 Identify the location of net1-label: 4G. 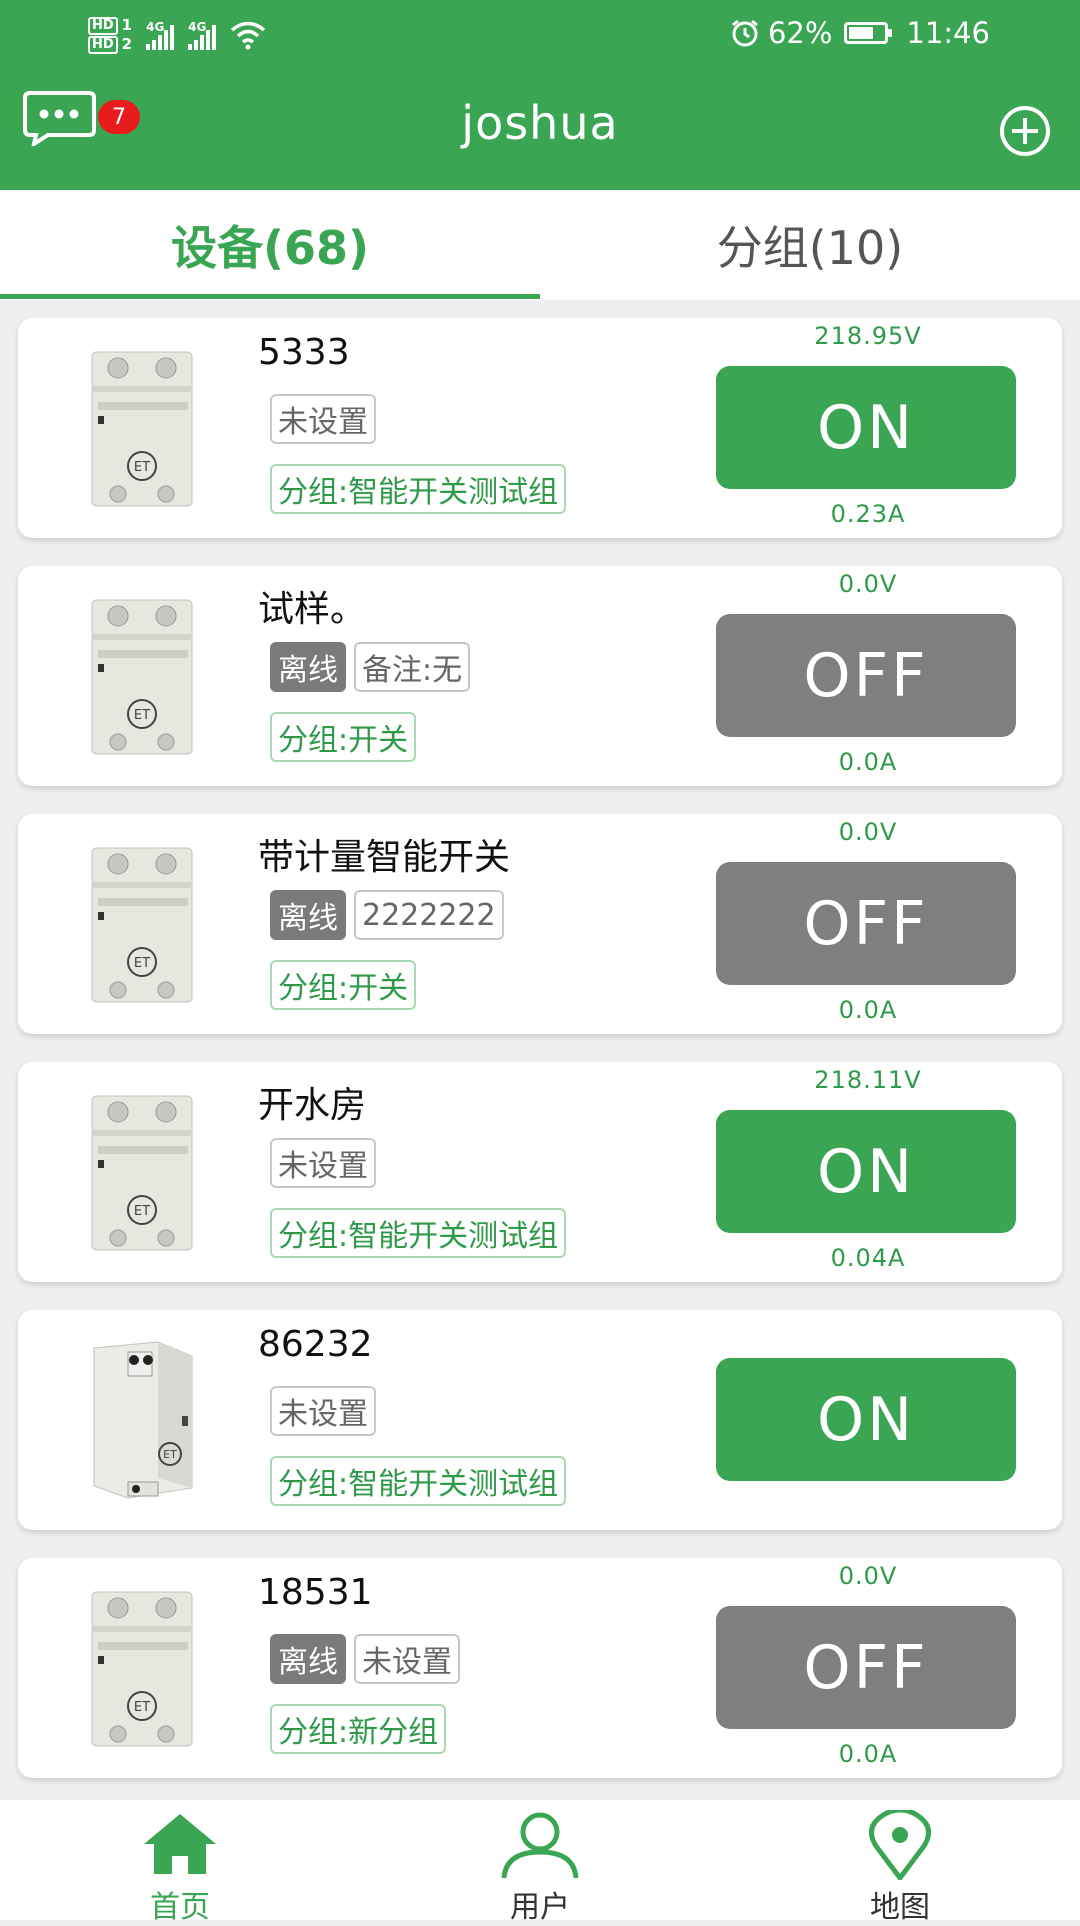
(155, 27).